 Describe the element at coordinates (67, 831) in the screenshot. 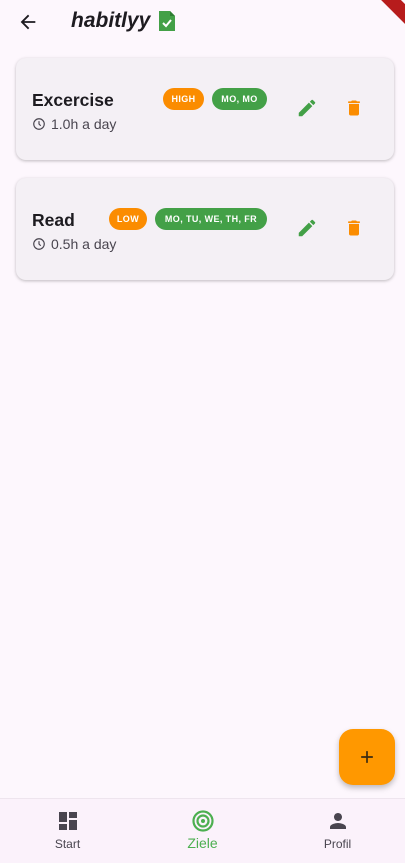

I see `nav-item-start: Start` at that location.